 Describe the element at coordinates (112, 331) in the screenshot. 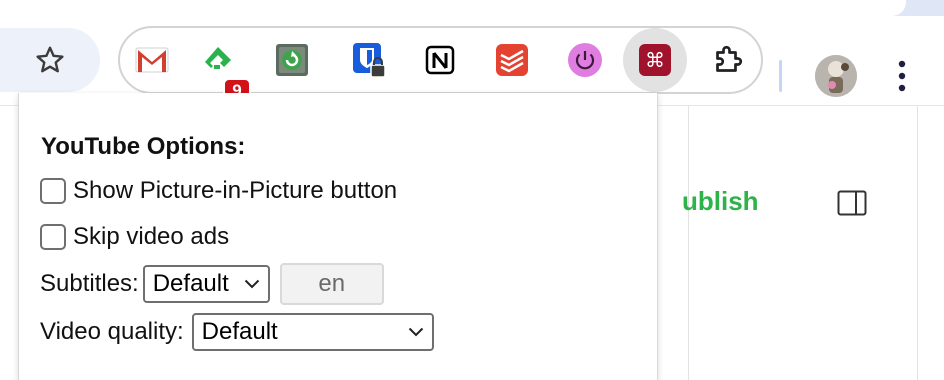

I see `quality-label: Video quality:` at that location.